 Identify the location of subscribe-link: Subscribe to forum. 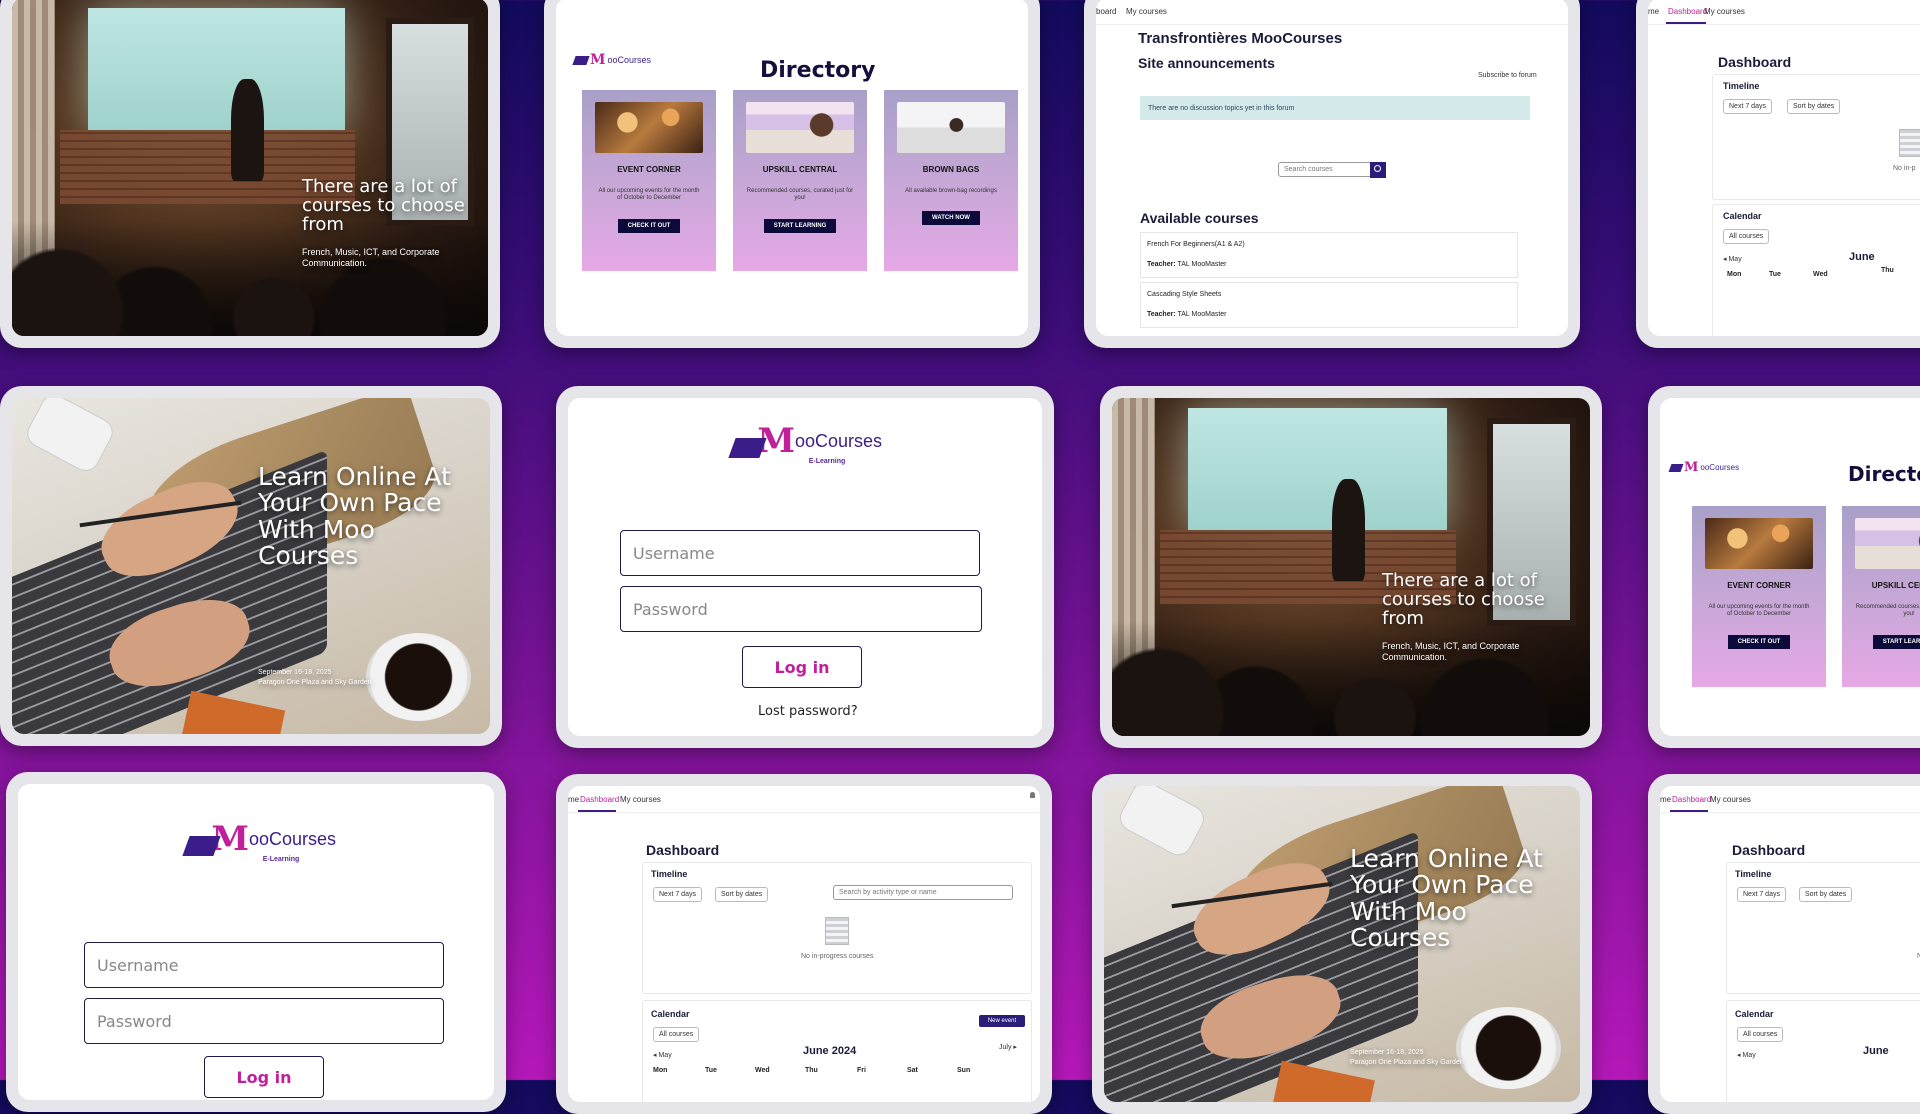
(1507, 75).